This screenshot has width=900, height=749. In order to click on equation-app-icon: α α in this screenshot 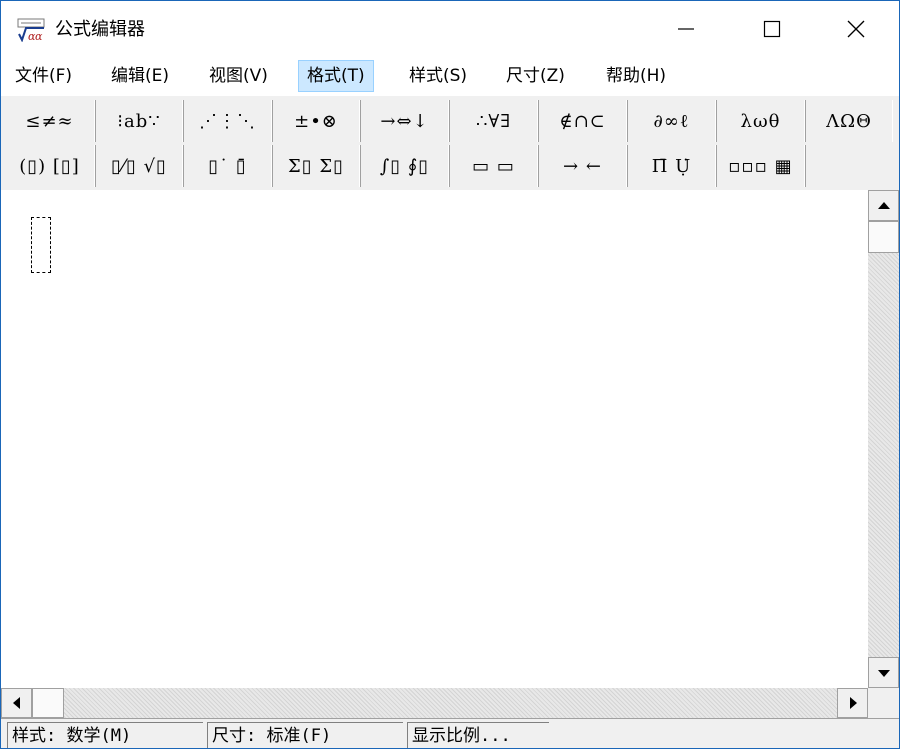, I will do `click(31, 30)`.